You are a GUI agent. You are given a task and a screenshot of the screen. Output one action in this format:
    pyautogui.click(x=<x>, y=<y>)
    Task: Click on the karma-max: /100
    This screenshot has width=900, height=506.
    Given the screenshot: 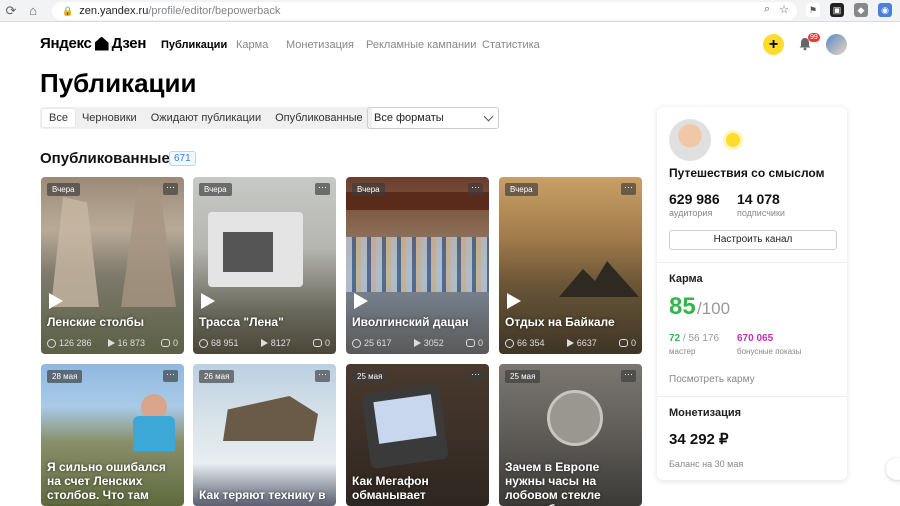 What is the action you would take?
    pyautogui.click(x=714, y=308)
    